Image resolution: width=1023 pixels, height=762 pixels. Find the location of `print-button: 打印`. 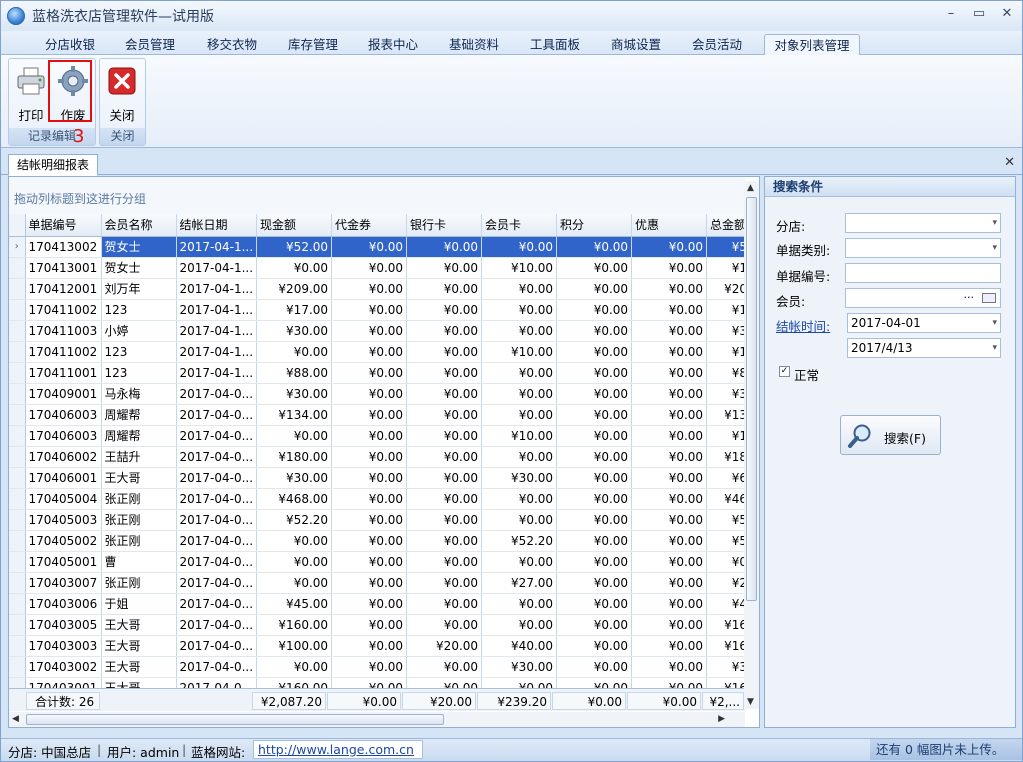

print-button: 打印 is located at coordinates (31, 93).